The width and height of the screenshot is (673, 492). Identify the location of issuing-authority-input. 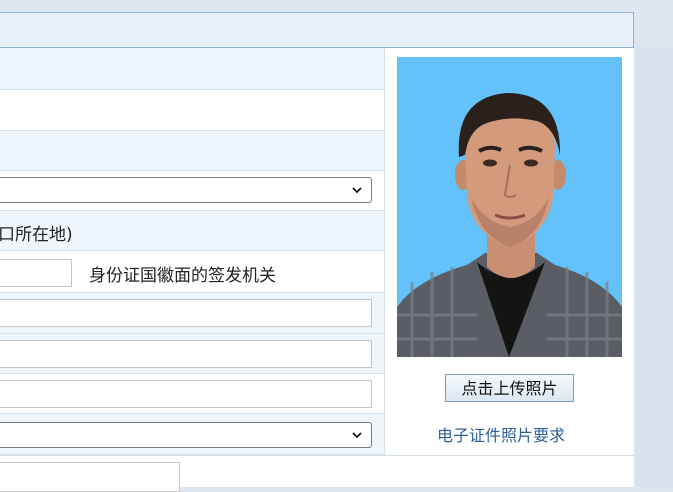
(36, 273).